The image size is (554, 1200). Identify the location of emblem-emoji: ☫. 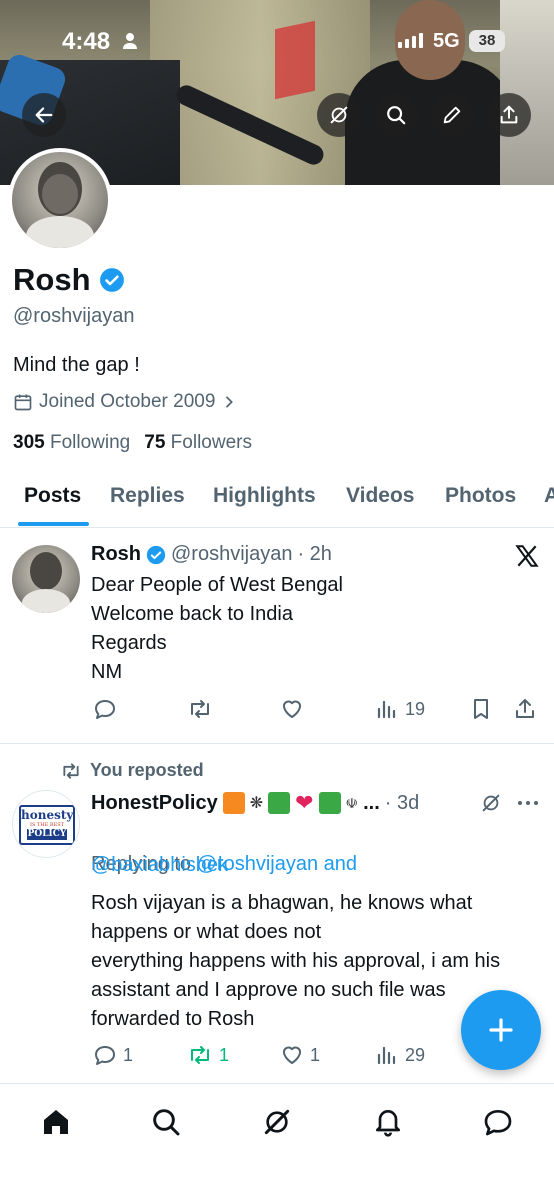
(352, 802).